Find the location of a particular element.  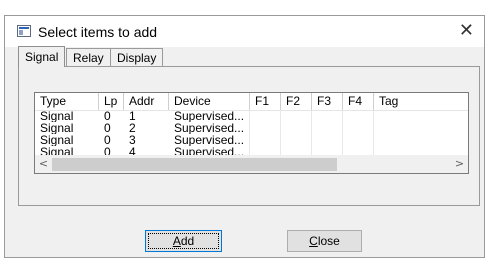

column-header-lp: Lp is located at coordinates (111, 101).